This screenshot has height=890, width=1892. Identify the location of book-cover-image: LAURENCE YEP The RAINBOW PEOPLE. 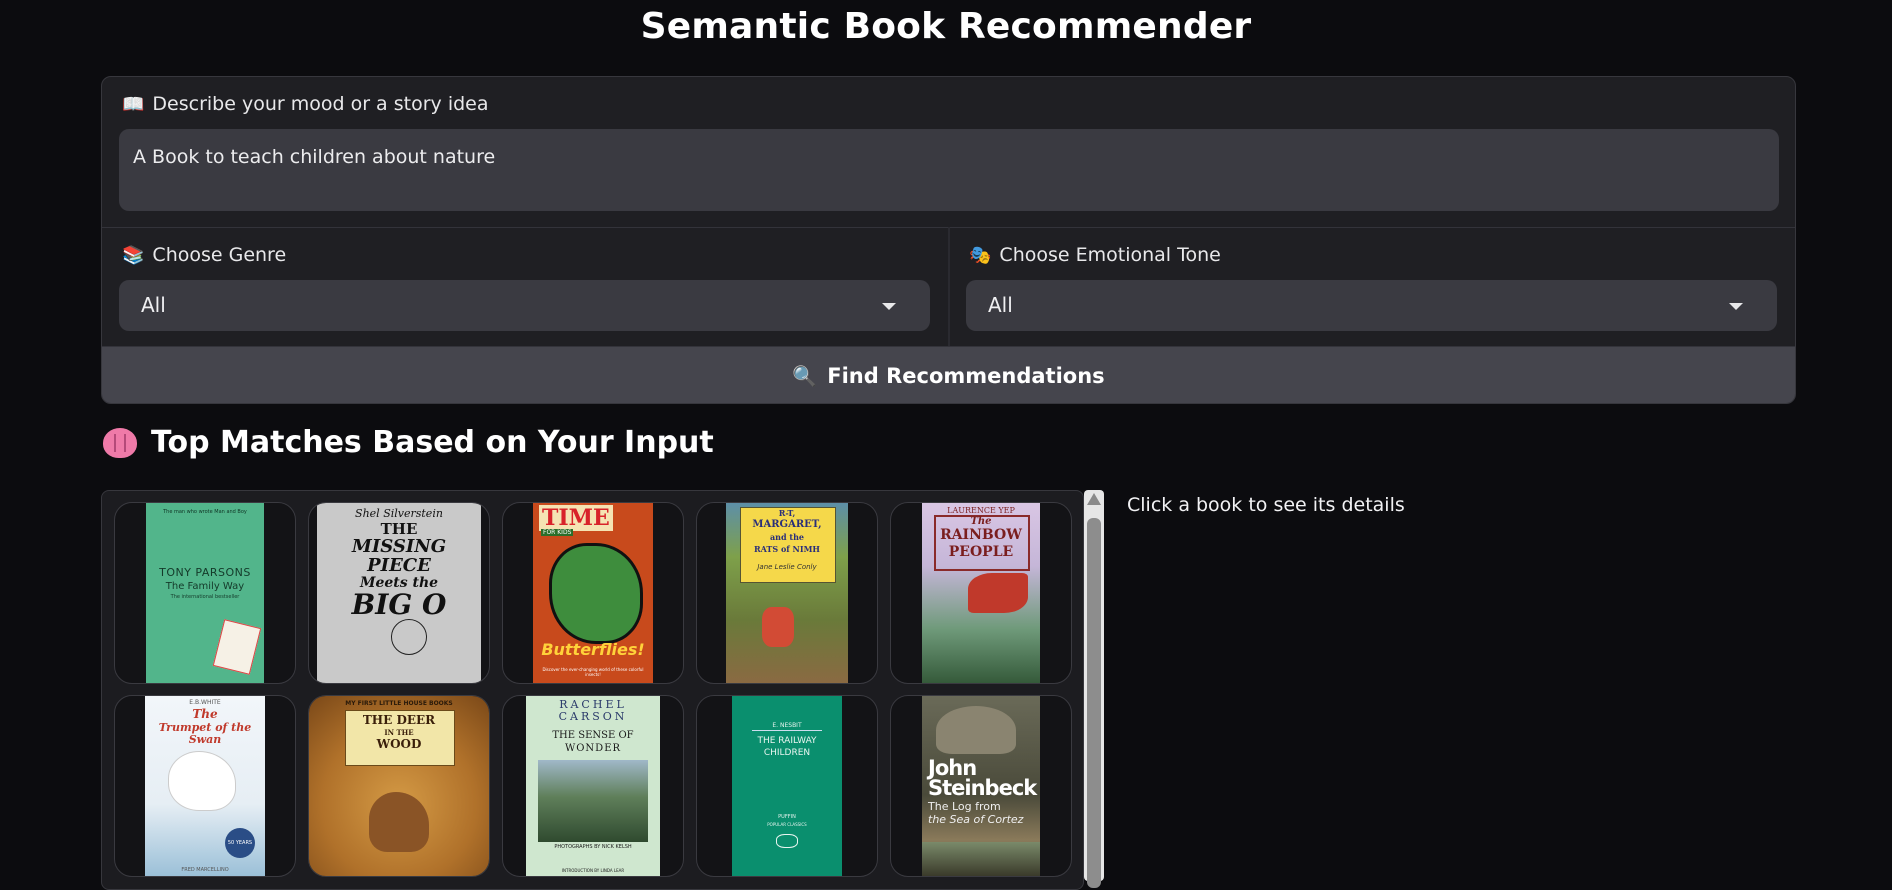
(981, 593).